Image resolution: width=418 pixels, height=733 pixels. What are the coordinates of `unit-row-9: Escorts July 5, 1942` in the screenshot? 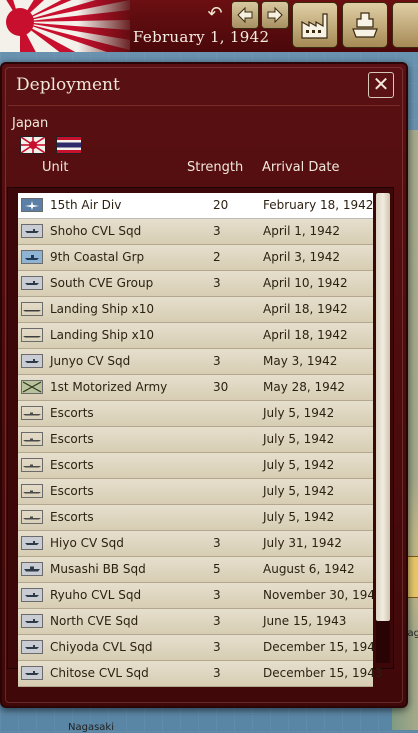 It's located at (195, 414).